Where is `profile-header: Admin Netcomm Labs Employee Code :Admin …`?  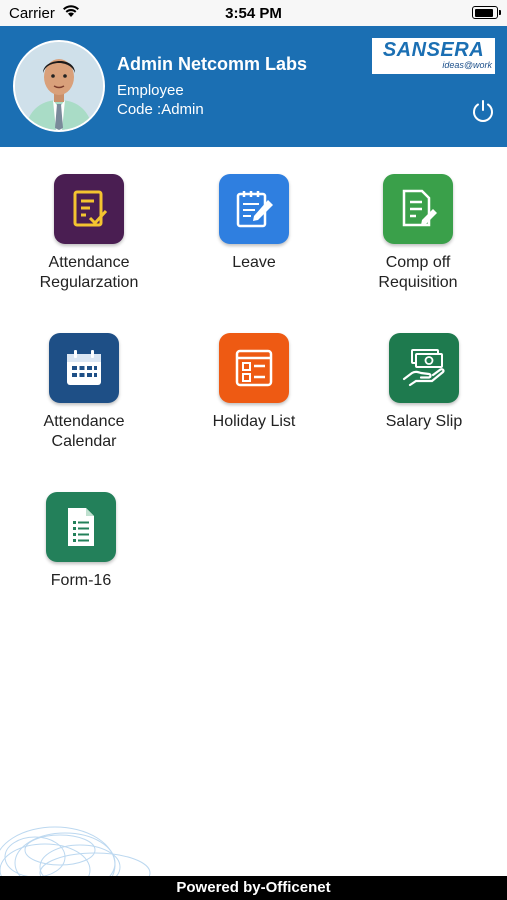 profile-header: Admin Netcomm Labs Employee Code :Admin … is located at coordinates (253, 86).